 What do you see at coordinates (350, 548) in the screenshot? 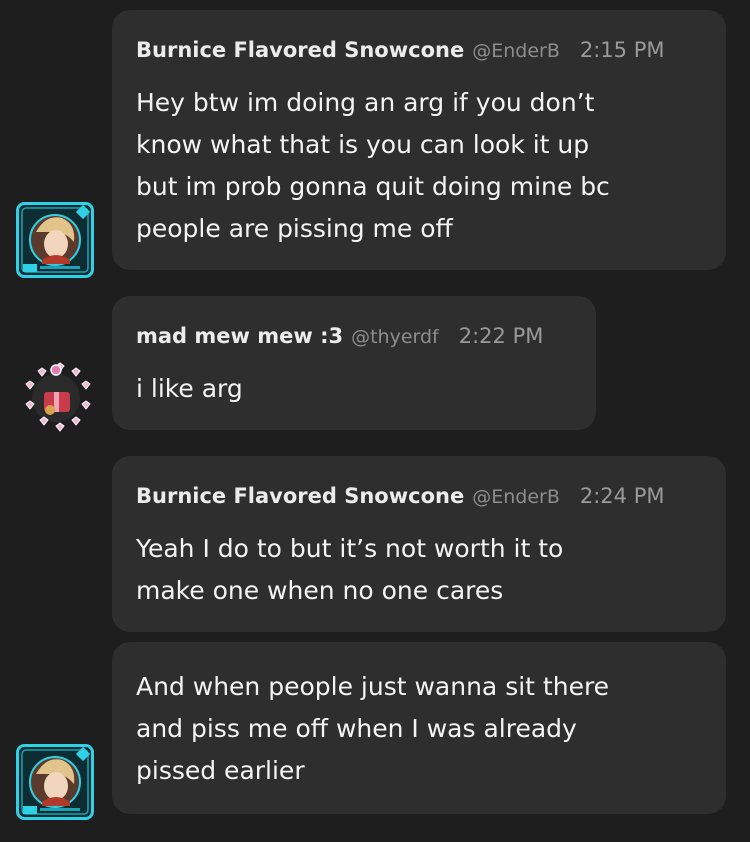
I see `message-line: Yeah I do to but it’s not worth it to` at bounding box center [350, 548].